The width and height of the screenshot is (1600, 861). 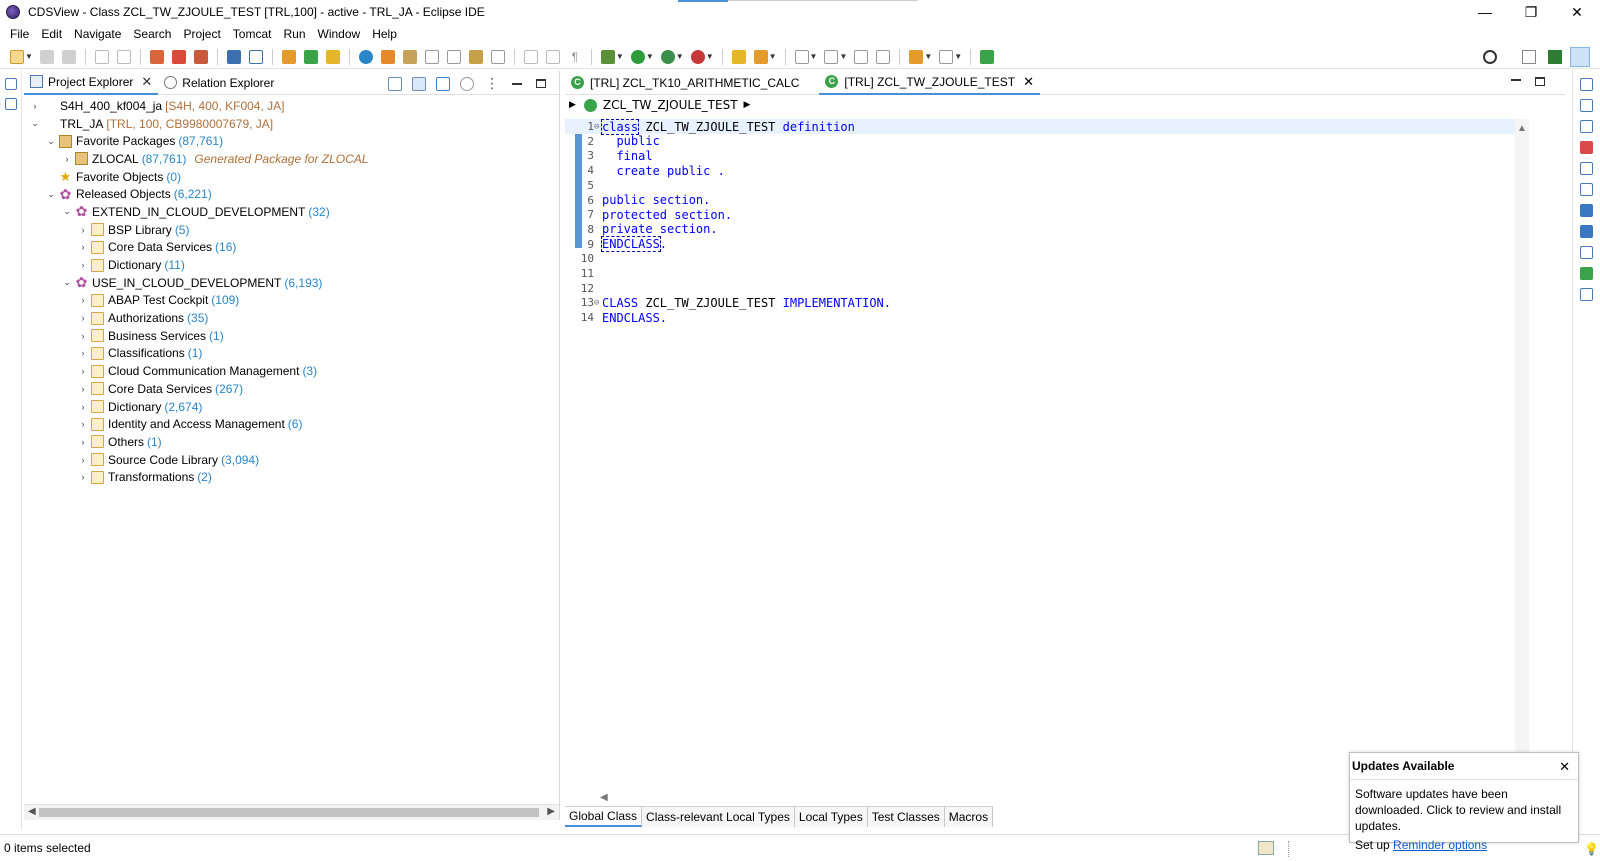 What do you see at coordinates (233, 56) in the screenshot?
I see `terminal-icon` at bounding box center [233, 56].